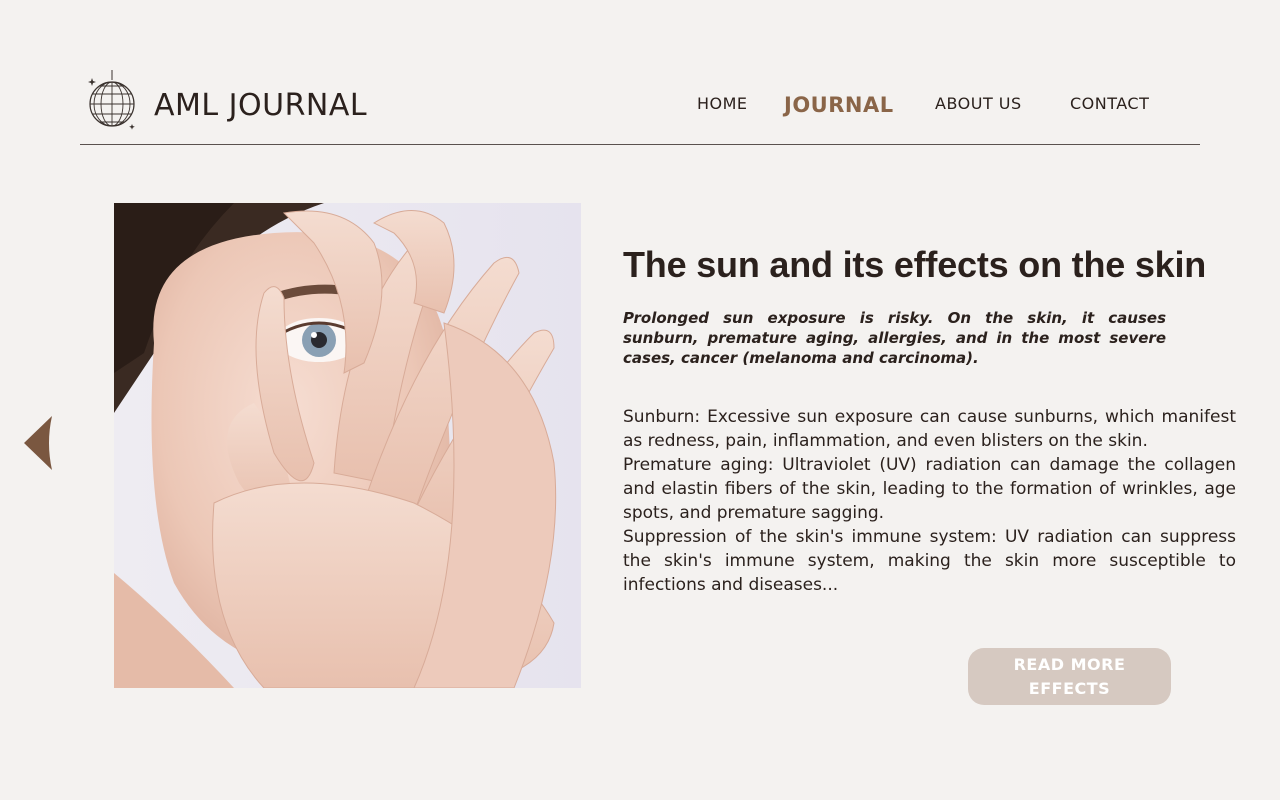  I want to click on nav-about-us: ABOUT US, so click(978, 103).